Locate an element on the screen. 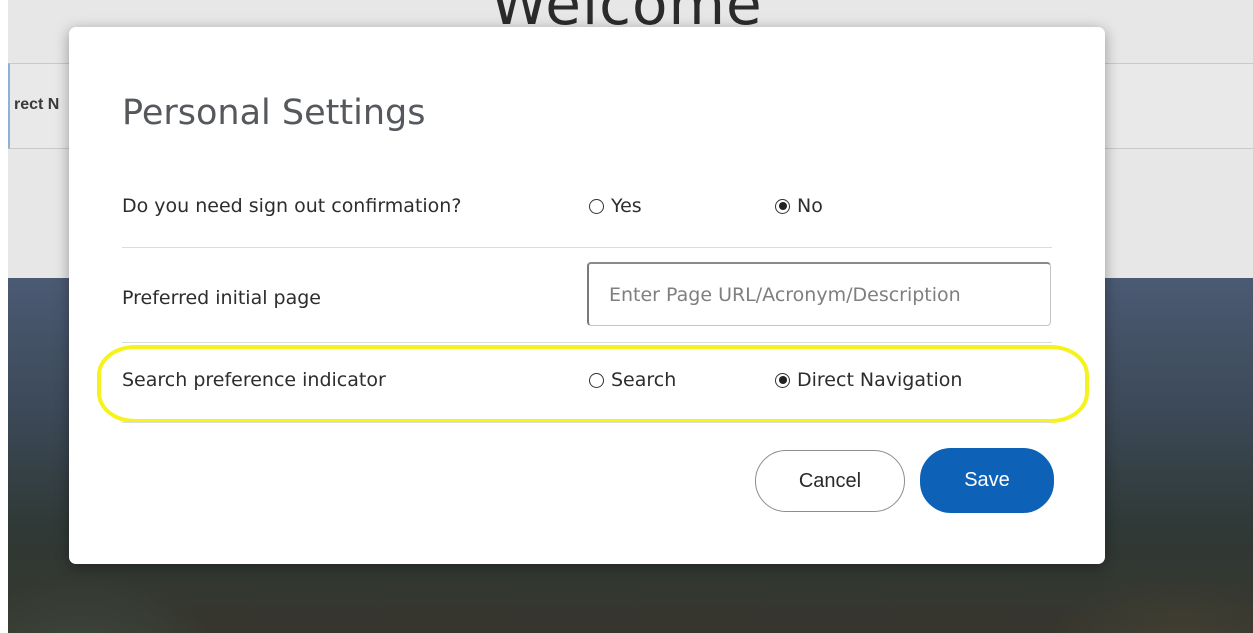 Image resolution: width=1253 pixels, height=633 pixels. signout-yes-radio: Yes is located at coordinates (615, 206).